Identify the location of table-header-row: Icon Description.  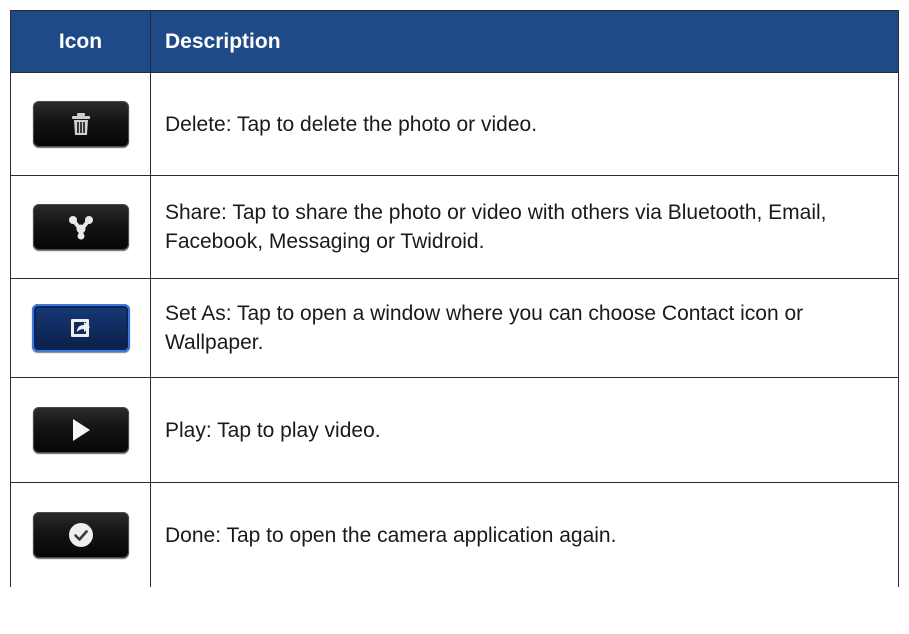
(454, 41).